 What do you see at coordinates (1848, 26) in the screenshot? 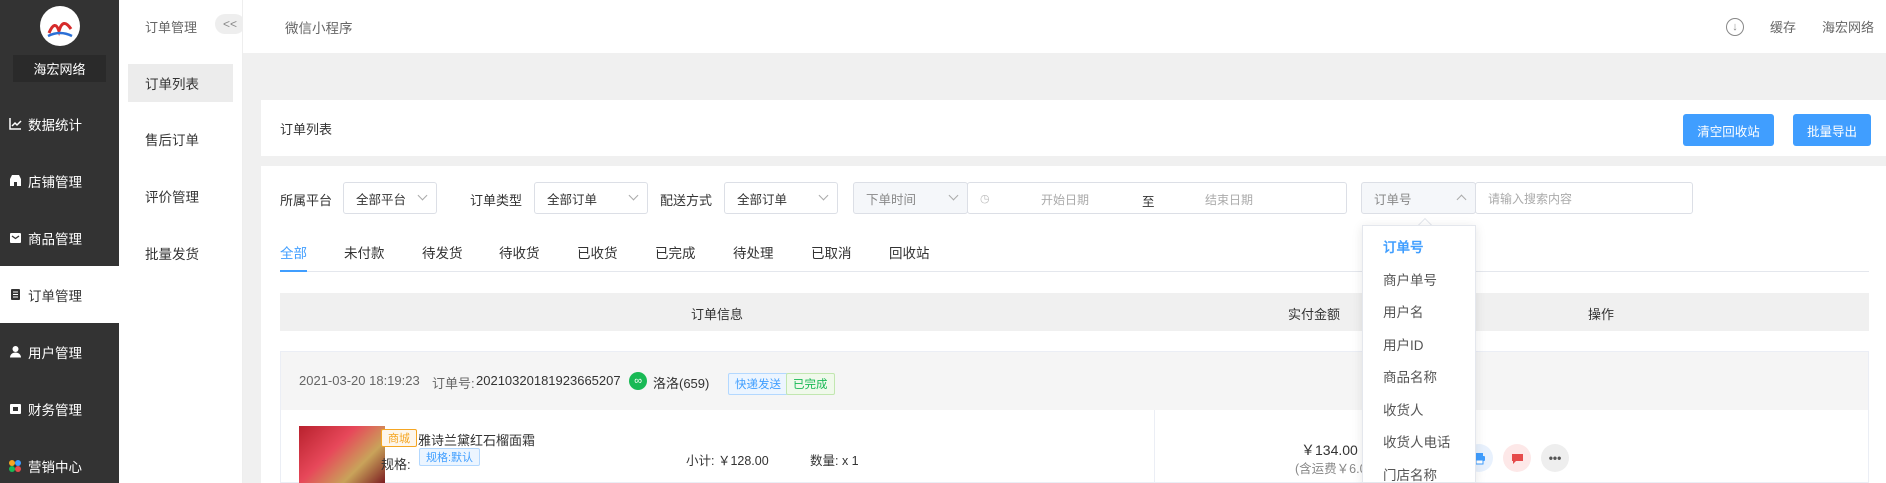
I see `user-menu: 海宏网络` at bounding box center [1848, 26].